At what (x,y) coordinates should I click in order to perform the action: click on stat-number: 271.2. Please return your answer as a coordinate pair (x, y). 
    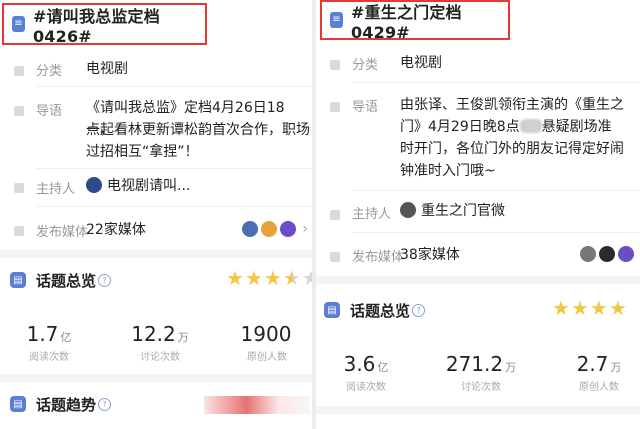
    Looking at the image, I should click on (474, 364).